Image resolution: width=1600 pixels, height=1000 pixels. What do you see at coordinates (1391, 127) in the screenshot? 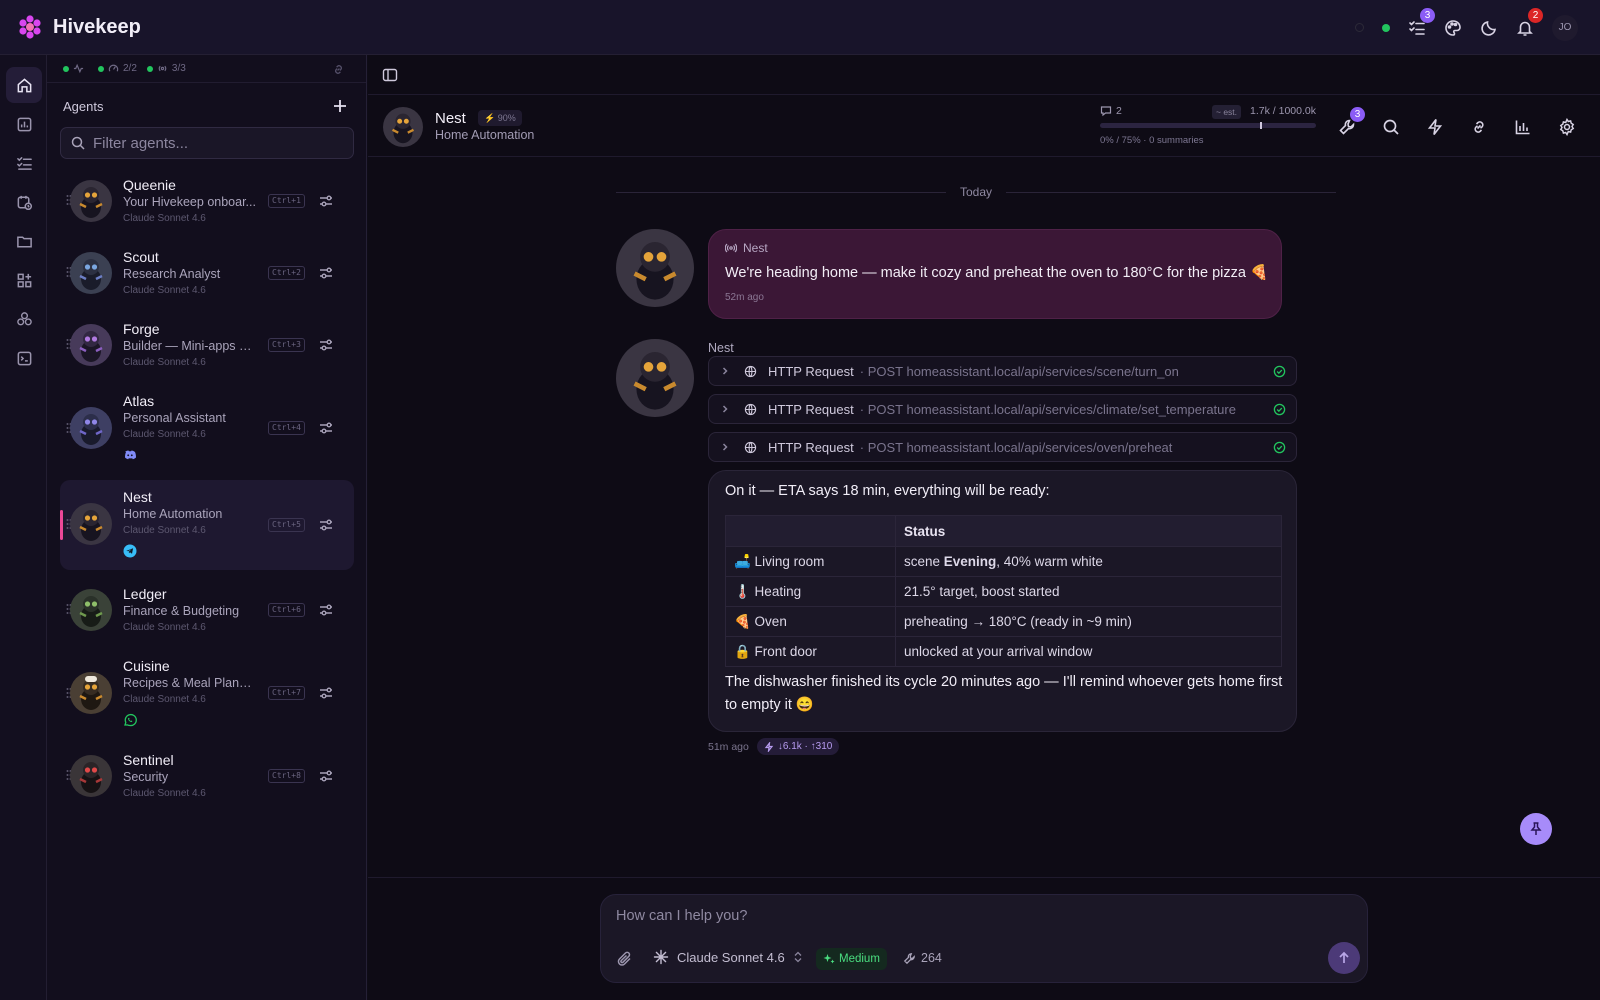
I see `search-chat-button` at bounding box center [1391, 127].